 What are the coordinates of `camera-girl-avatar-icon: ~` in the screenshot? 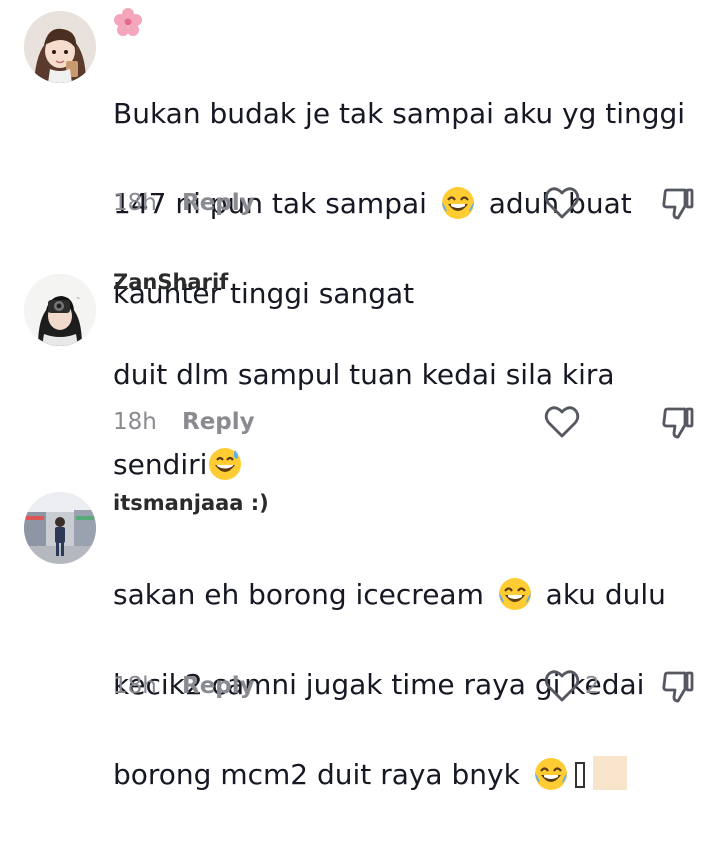 It's located at (60, 310).